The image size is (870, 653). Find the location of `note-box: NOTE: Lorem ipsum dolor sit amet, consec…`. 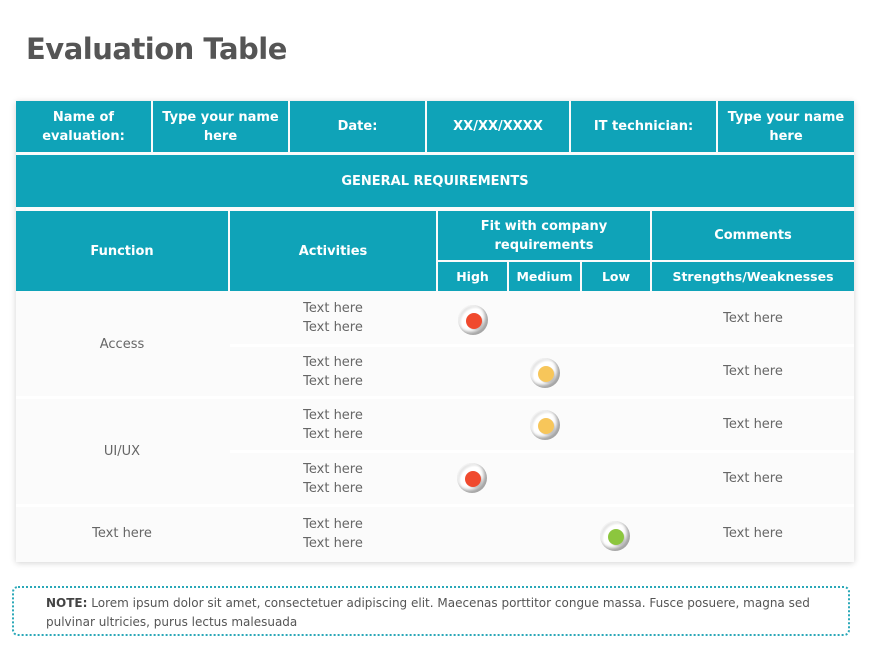

note-box: NOTE: Lorem ipsum dolor sit amet, consec… is located at coordinates (431, 611).